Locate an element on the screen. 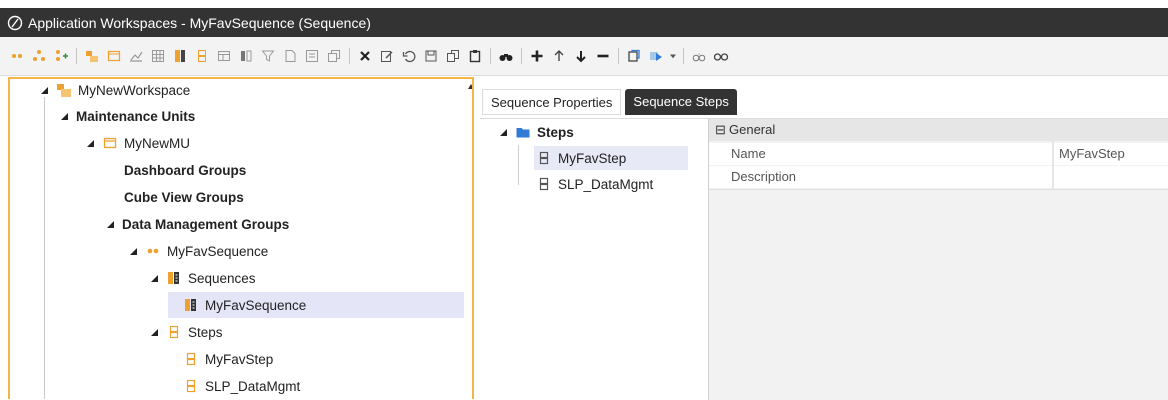  tree-label: MyNewWorkspace is located at coordinates (134, 90).